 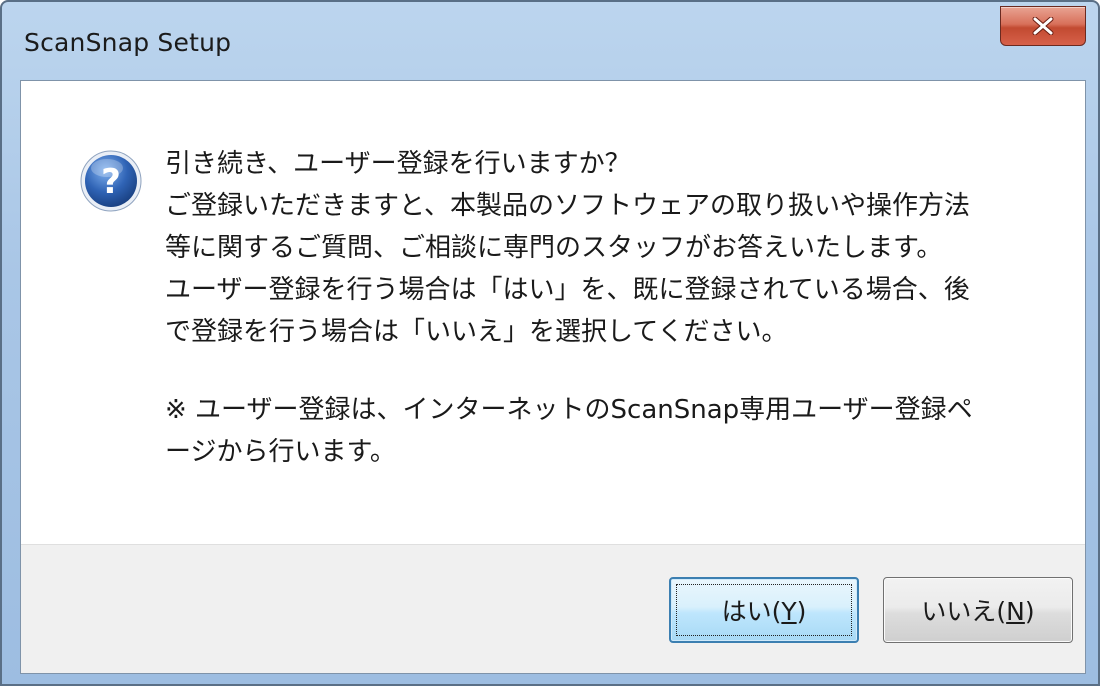 I want to click on message-line: 等に関するご質問、ご相談に専門のスタッフがお答えいたします。, so click(x=554, y=248).